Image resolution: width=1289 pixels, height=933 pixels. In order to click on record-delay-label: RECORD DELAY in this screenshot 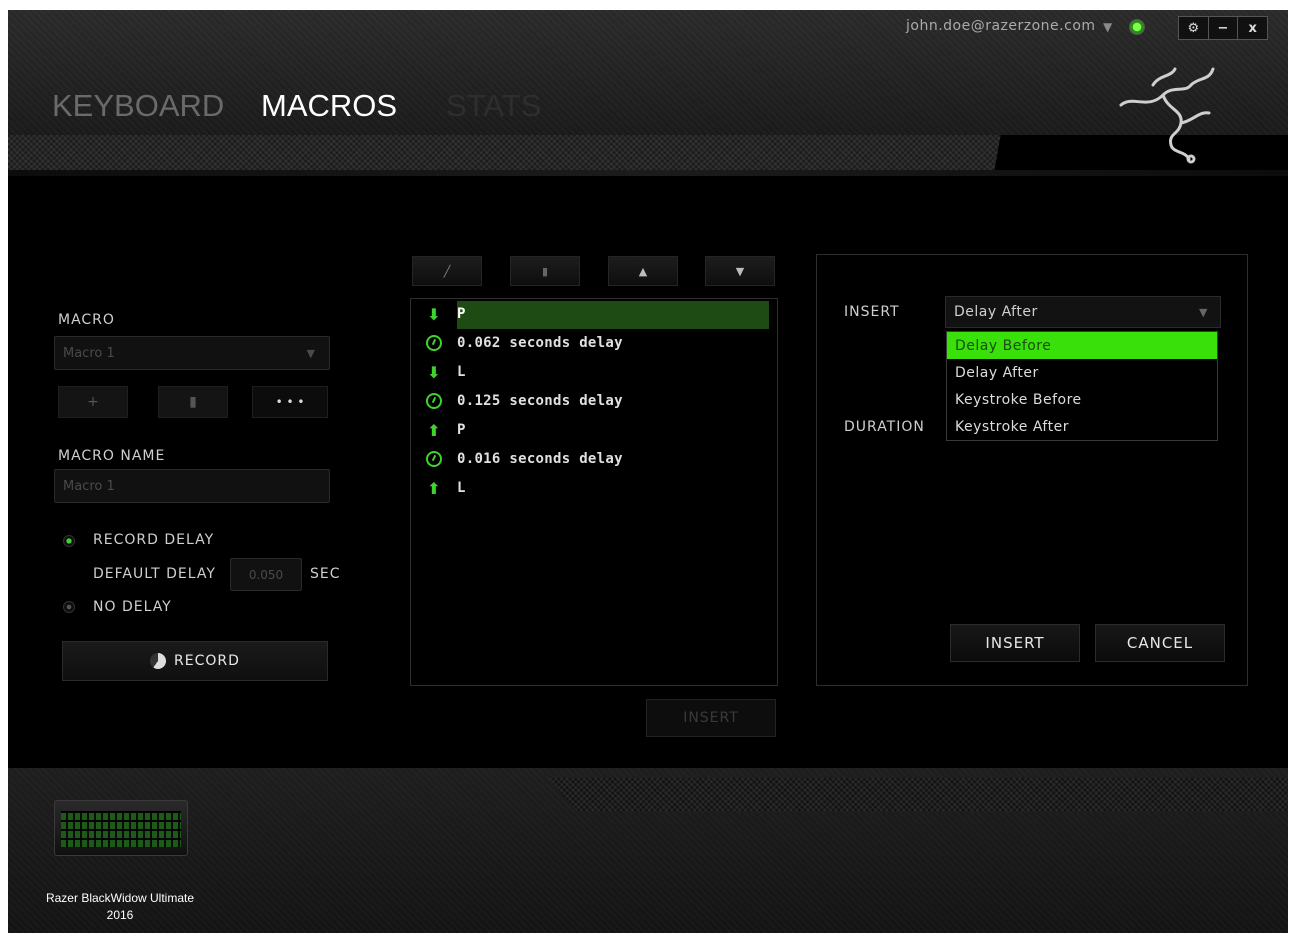, I will do `click(154, 540)`.